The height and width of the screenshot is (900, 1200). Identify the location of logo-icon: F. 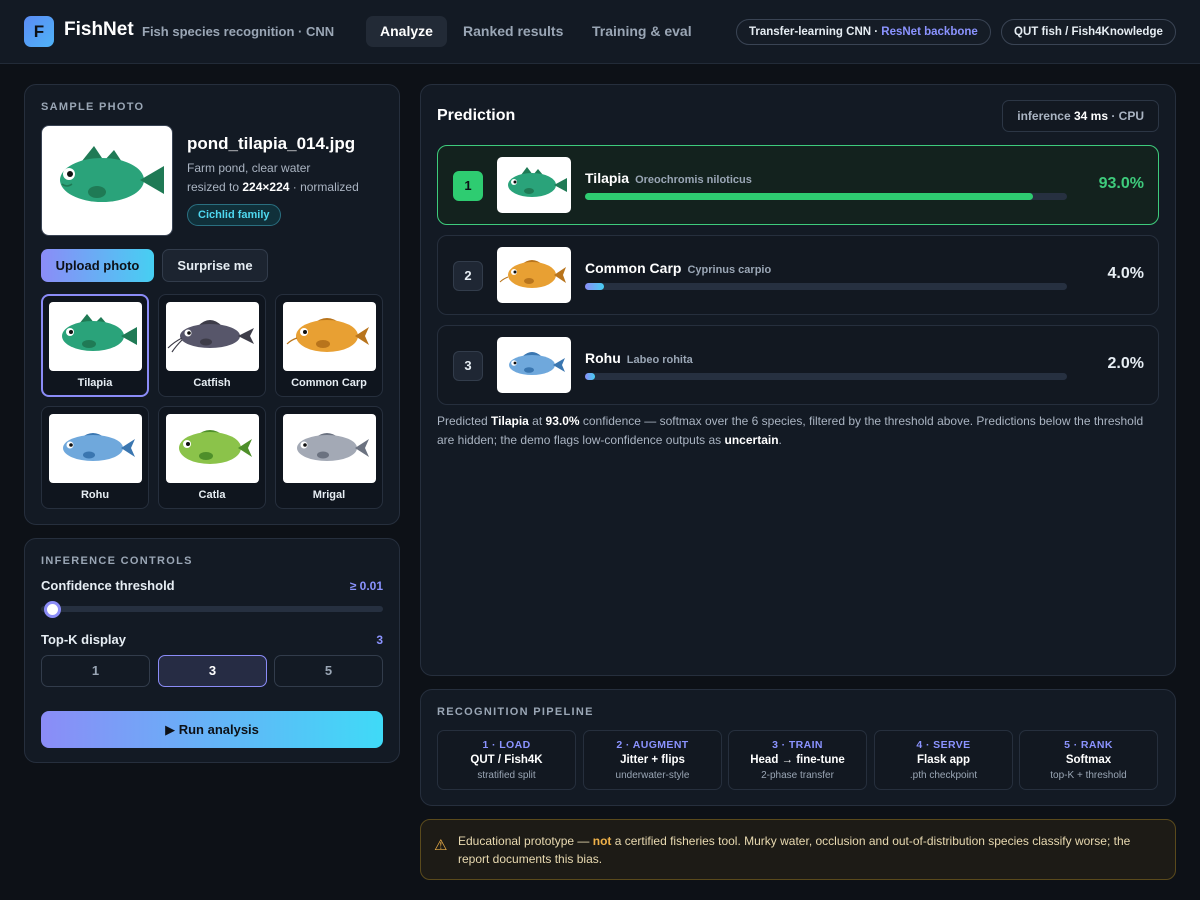
(39, 31).